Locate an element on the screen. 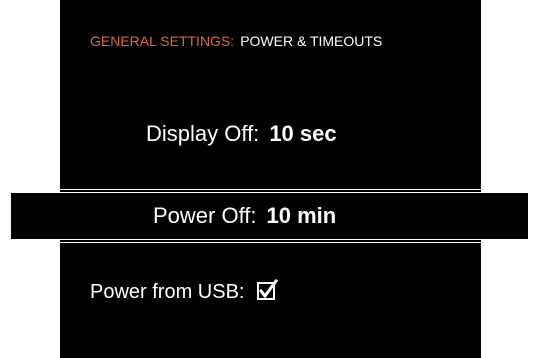 The width and height of the screenshot is (541, 358). display-off-setting: Display Off: 10 sec is located at coordinates (241, 134).